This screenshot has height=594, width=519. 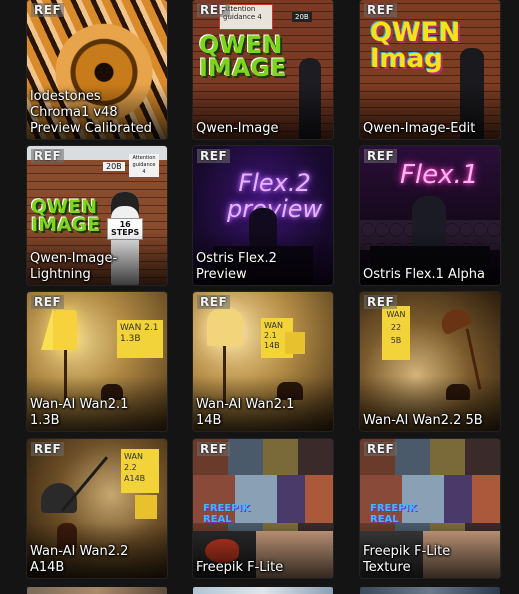 What do you see at coordinates (439, 175) in the screenshot?
I see `flex1-neon-sign: Flex.1` at bounding box center [439, 175].